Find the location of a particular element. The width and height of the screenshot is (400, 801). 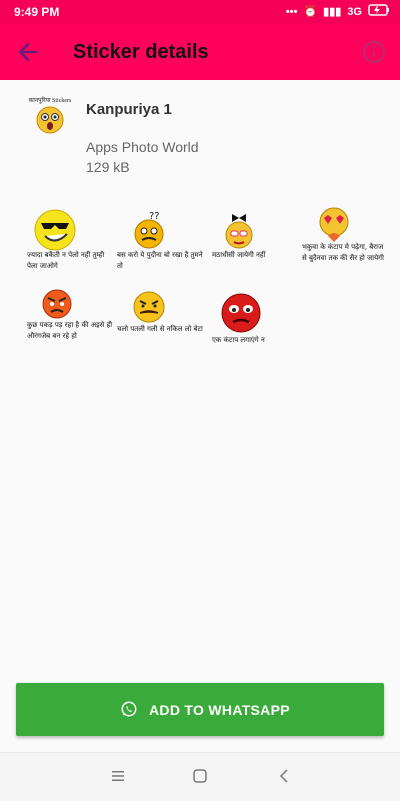

sticker-caption: बस करो ये पुदीना बो रखा है तुमने तो is located at coordinates (160, 260).